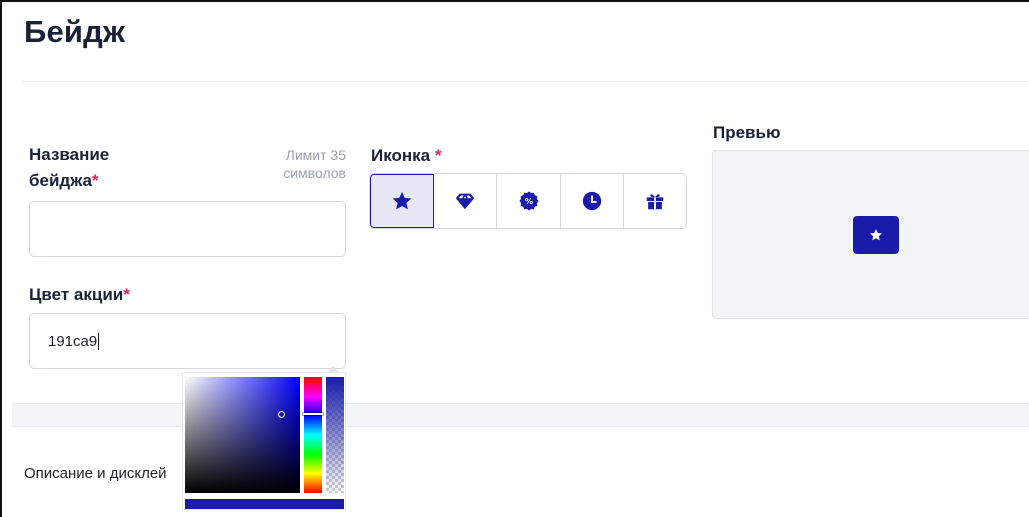 The width and height of the screenshot is (1029, 517). I want to click on promo-color-label: Цвет акции*, so click(79, 295).